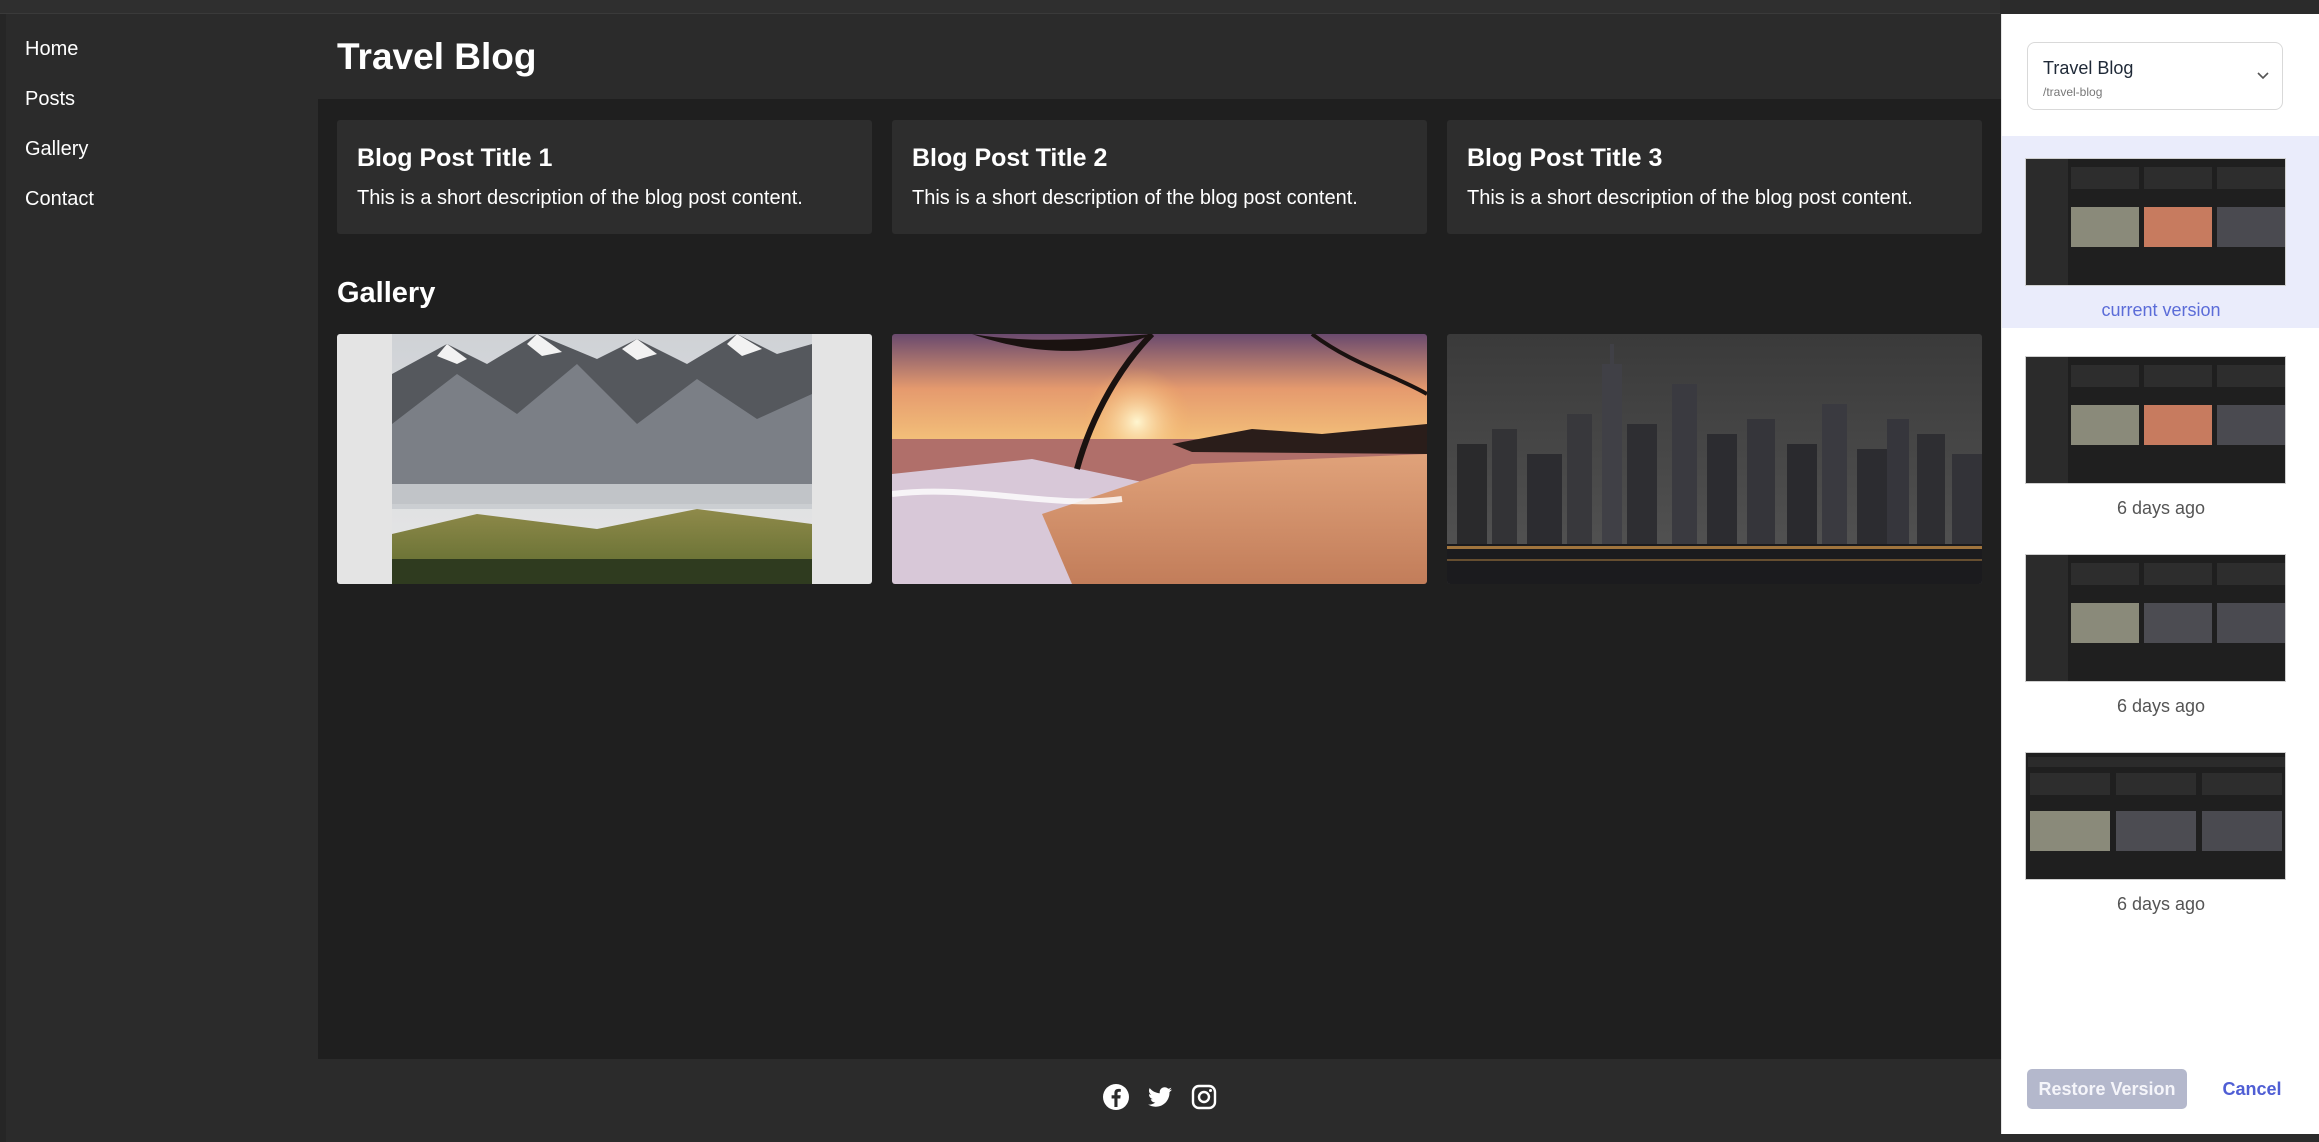  What do you see at coordinates (2252, 1089) in the screenshot?
I see `cancel-button: Cancel` at bounding box center [2252, 1089].